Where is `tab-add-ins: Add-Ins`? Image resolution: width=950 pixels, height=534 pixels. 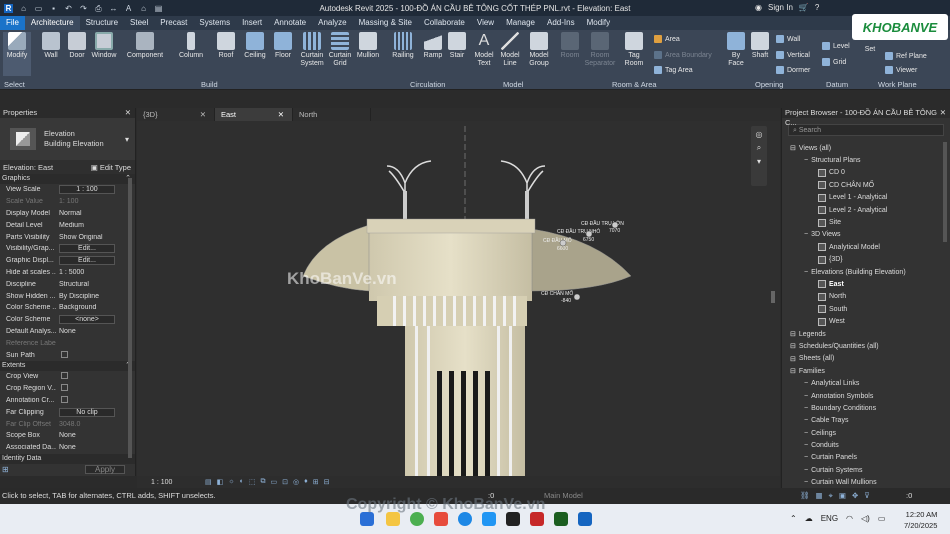
tab-add-ins: Add-Ins is located at coordinates (561, 23).